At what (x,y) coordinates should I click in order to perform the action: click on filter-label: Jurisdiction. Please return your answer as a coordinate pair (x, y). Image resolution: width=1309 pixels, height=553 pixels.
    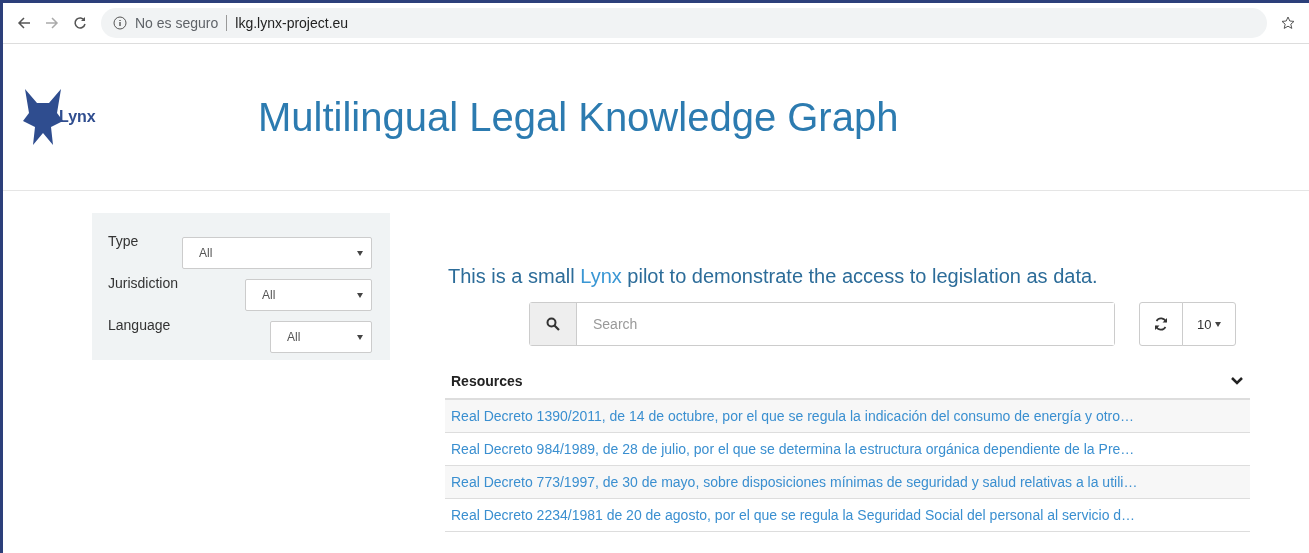
    Looking at the image, I should click on (143, 283).